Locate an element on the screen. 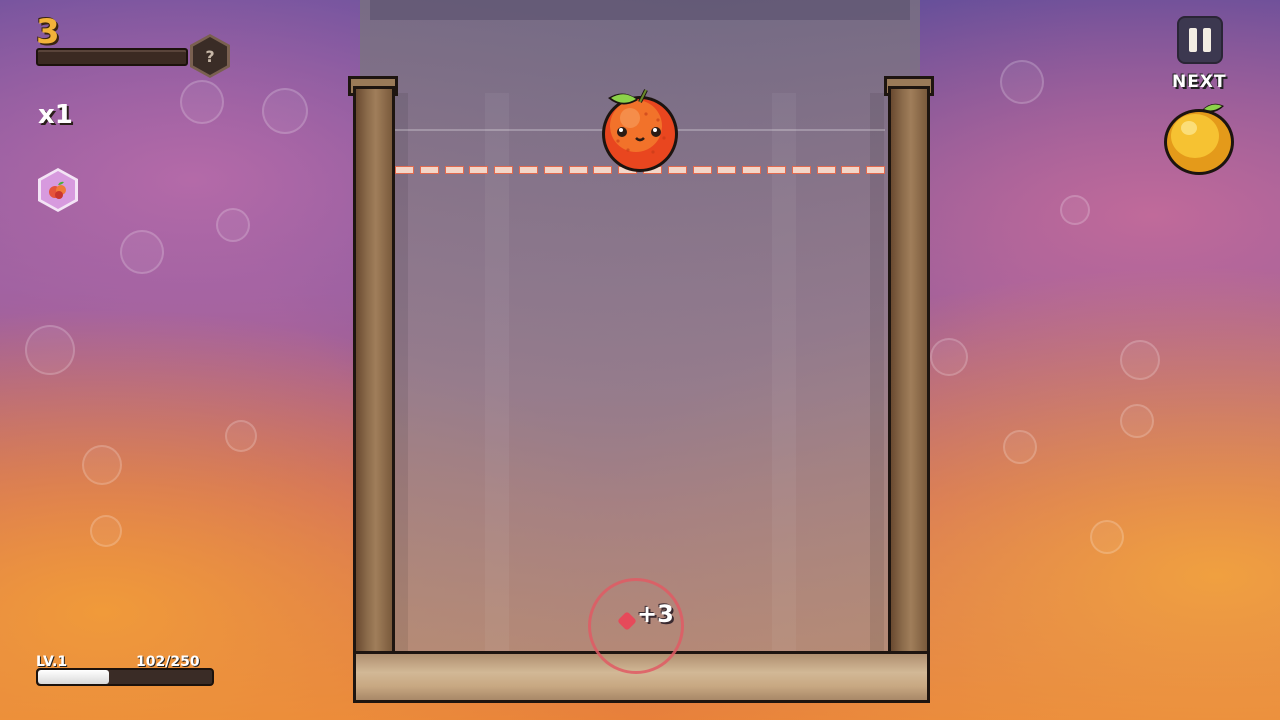 This screenshot has width=1280, height=720. multiplier-value: x1 is located at coordinates (55, 115).